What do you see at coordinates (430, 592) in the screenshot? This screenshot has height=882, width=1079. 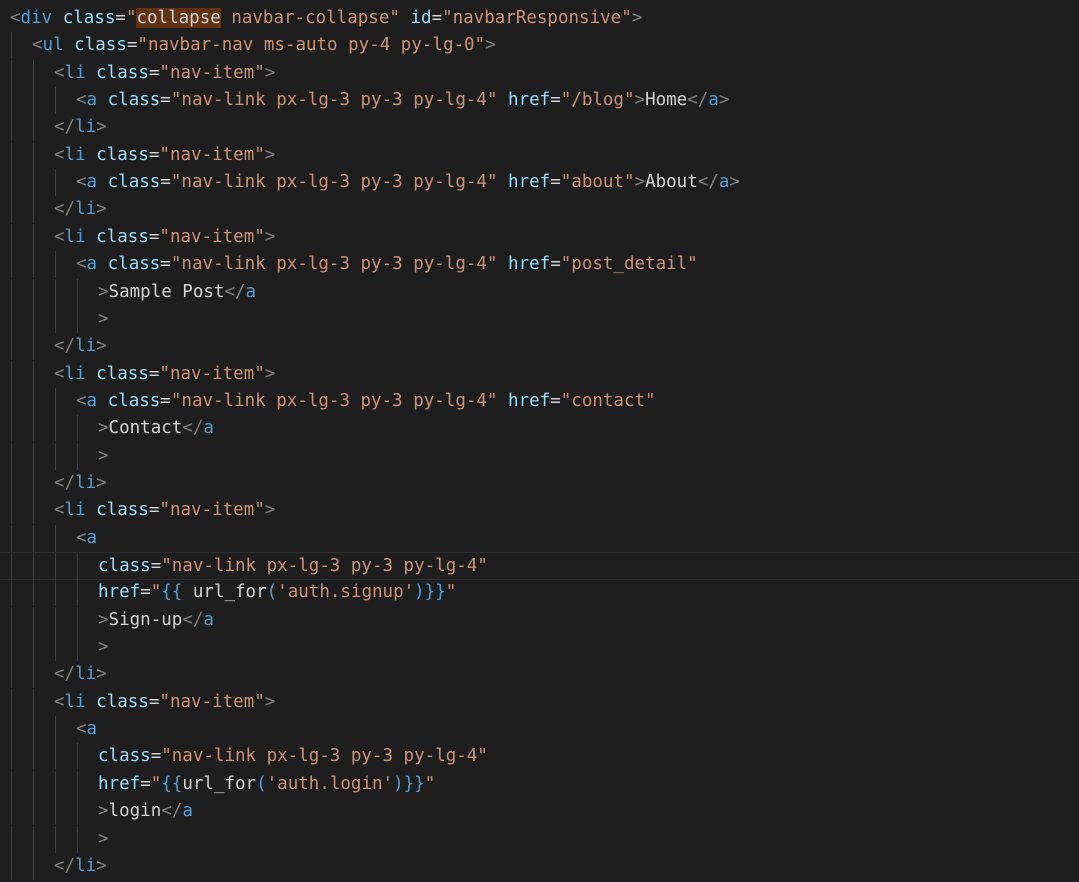 I see `code-token: )}}` at bounding box center [430, 592].